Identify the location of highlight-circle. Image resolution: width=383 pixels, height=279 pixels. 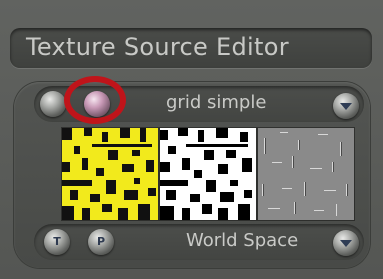
(95, 100).